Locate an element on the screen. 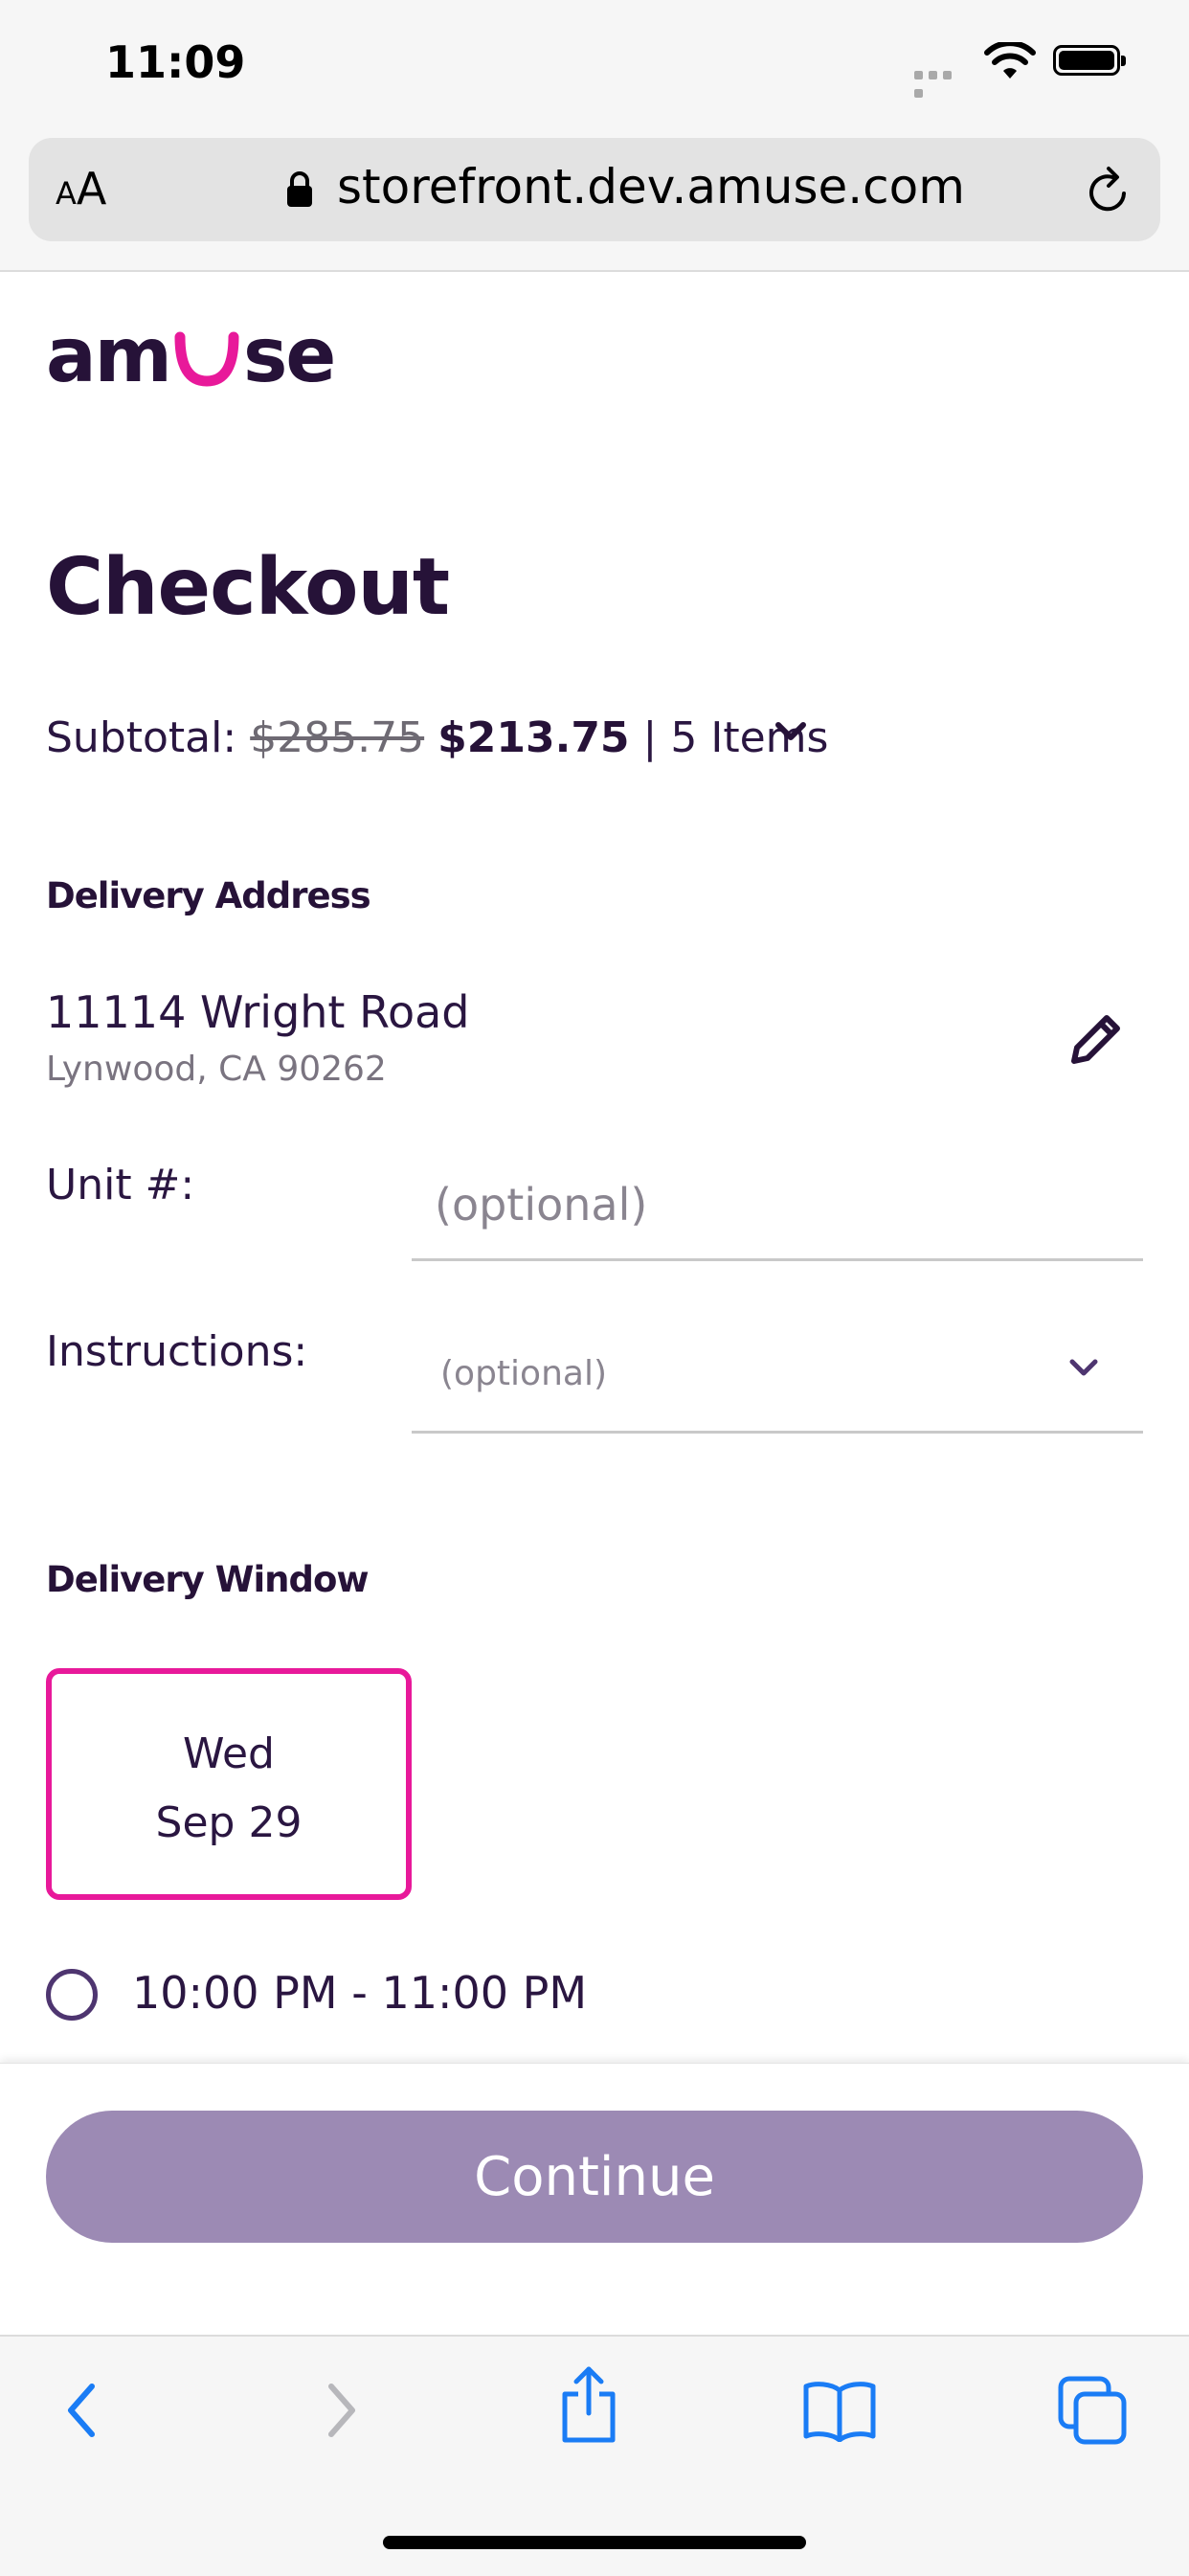 This screenshot has height=2576, width=1189. battery-icon is located at coordinates (1089, 60).